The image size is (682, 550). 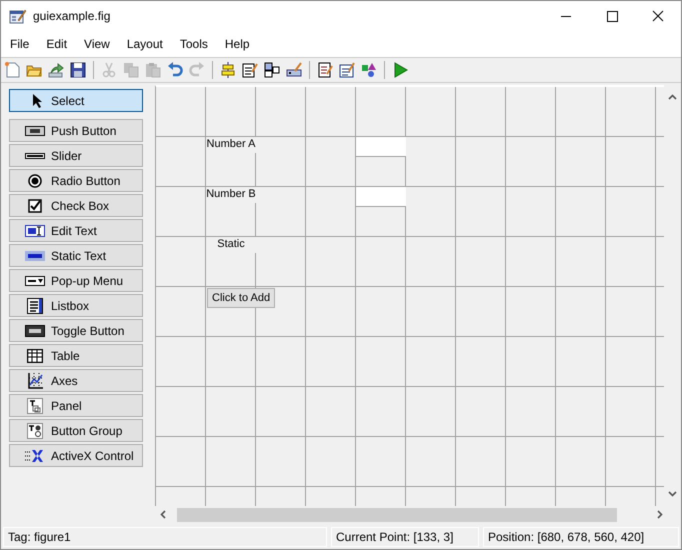 I want to click on menu-editor-icon, so click(x=250, y=70).